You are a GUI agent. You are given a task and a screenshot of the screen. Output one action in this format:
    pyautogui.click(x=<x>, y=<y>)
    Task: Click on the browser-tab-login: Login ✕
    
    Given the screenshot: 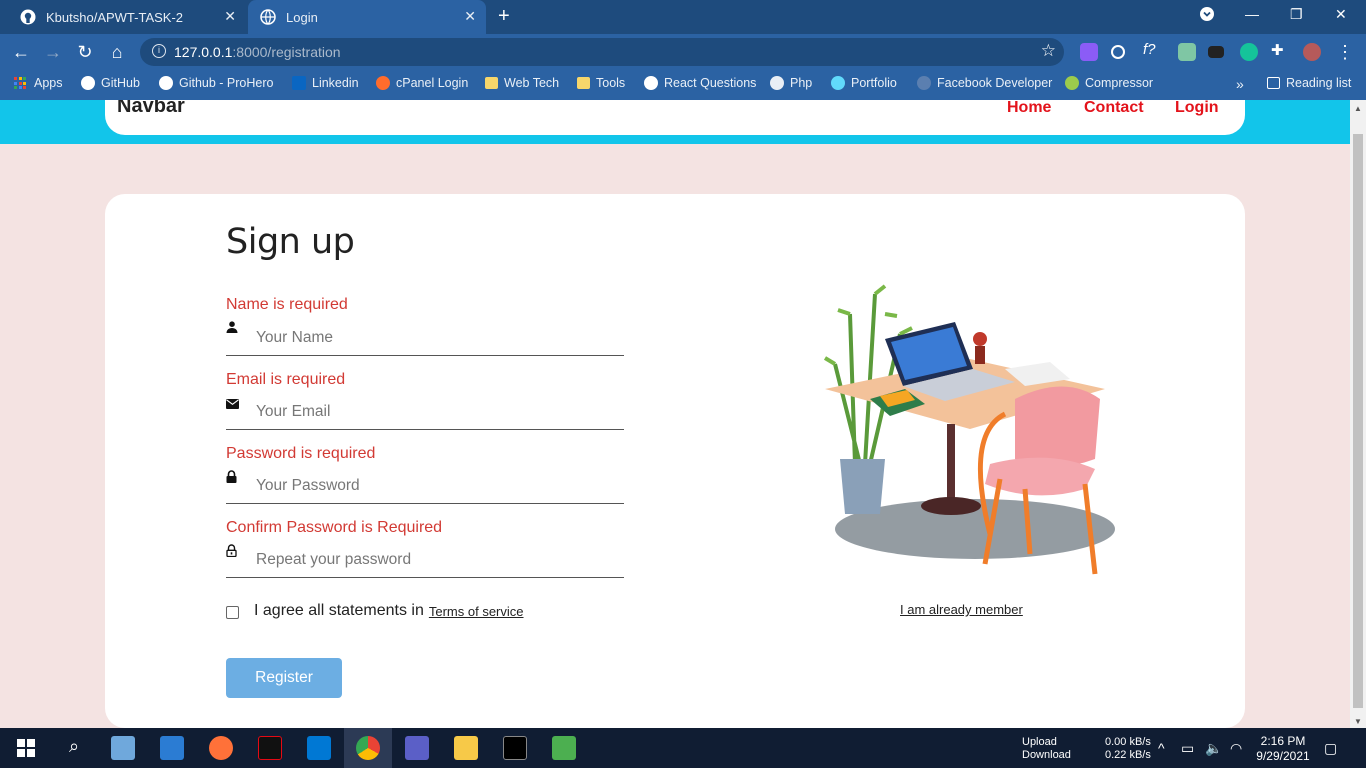 What is the action you would take?
    pyautogui.click(x=367, y=17)
    